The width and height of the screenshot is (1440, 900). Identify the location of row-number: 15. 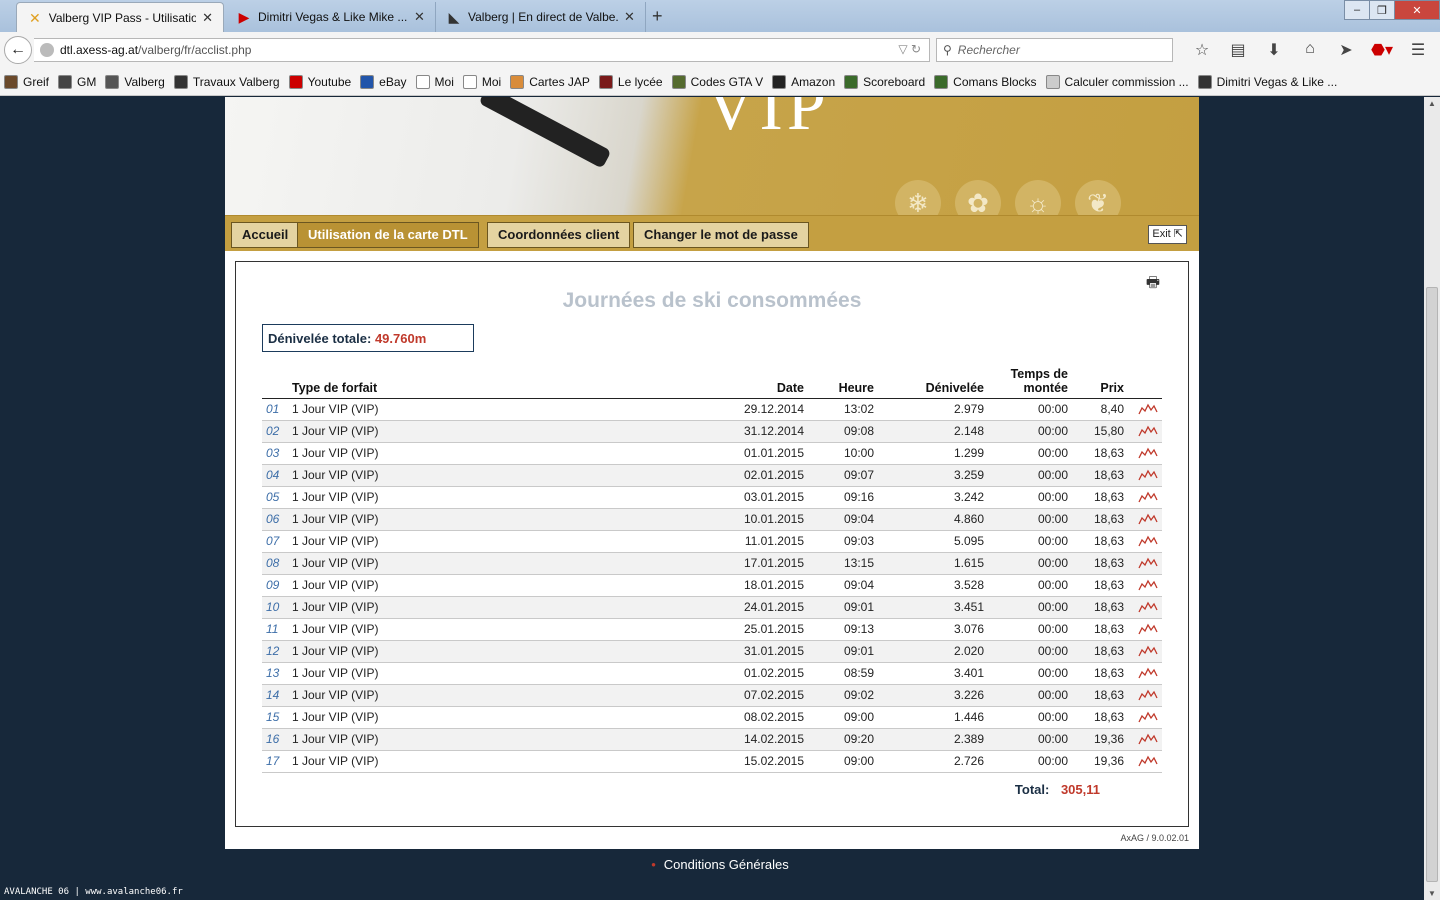
(275, 717).